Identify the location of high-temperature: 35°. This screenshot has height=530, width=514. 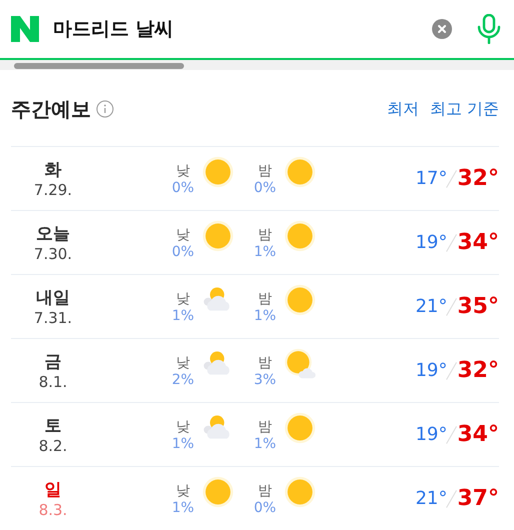
(478, 306).